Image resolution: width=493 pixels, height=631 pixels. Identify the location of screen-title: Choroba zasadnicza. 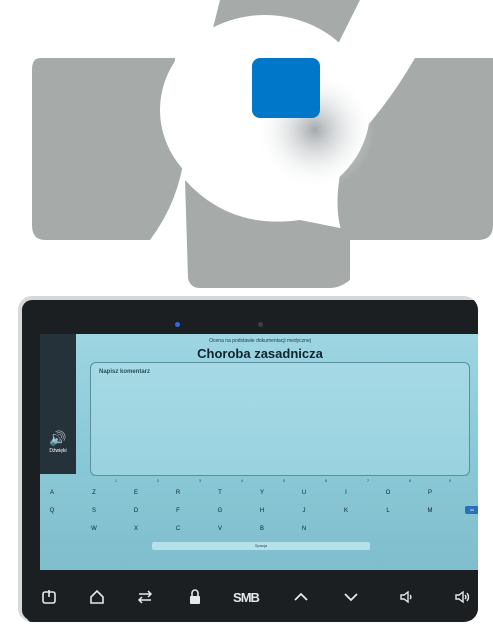
(260, 353).